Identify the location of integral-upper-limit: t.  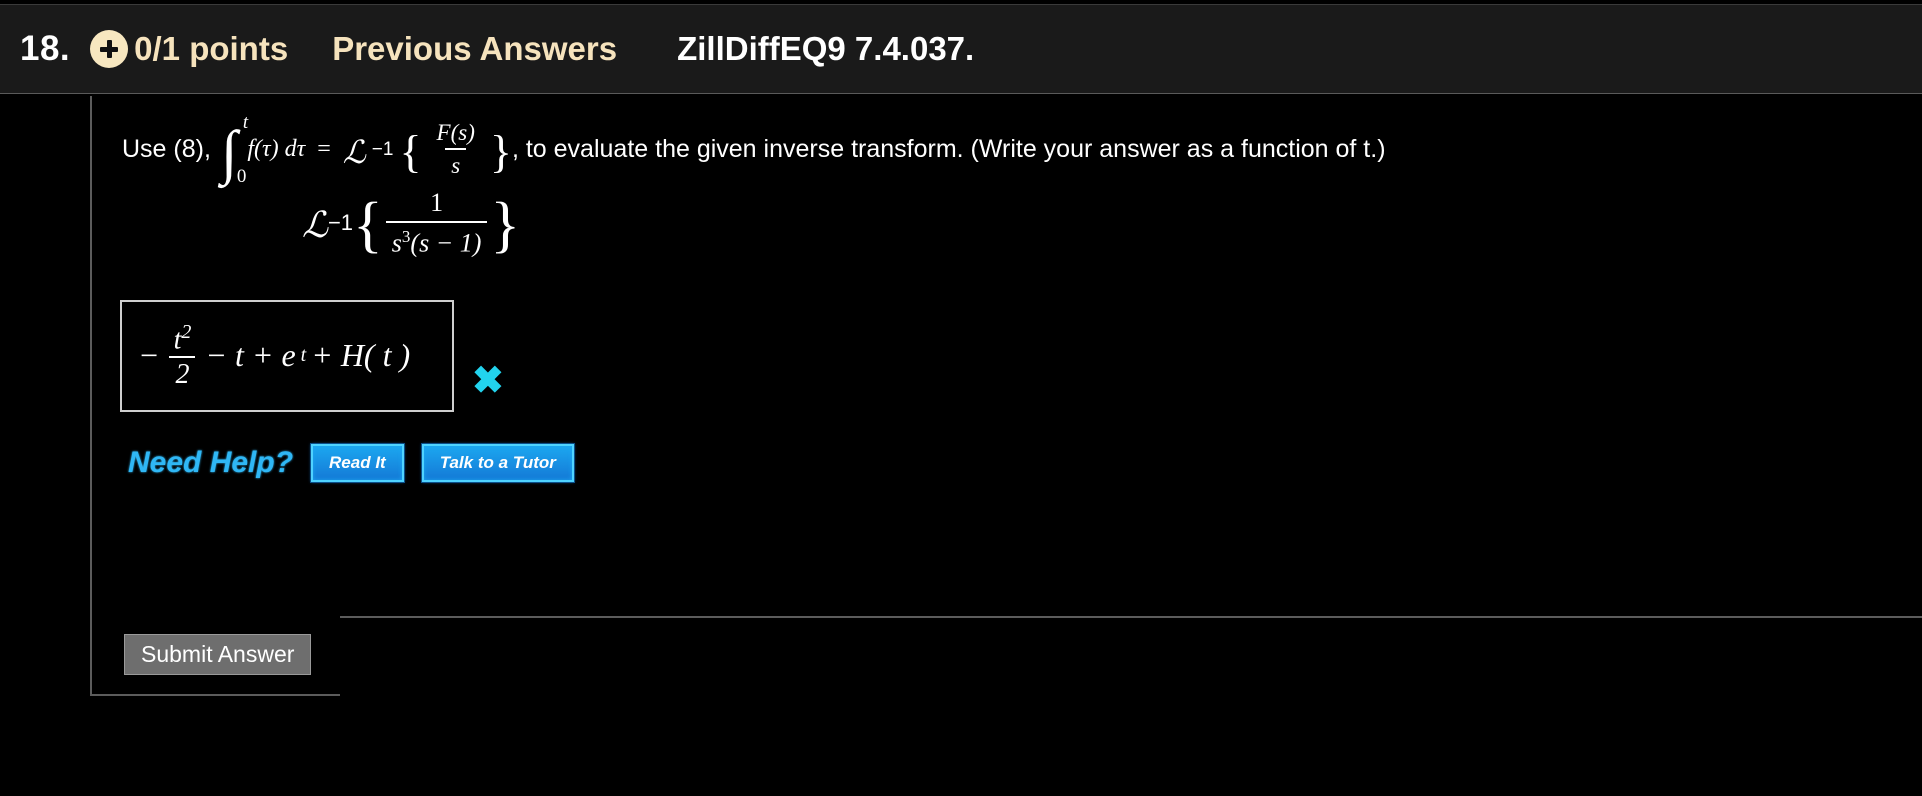
(245, 122).